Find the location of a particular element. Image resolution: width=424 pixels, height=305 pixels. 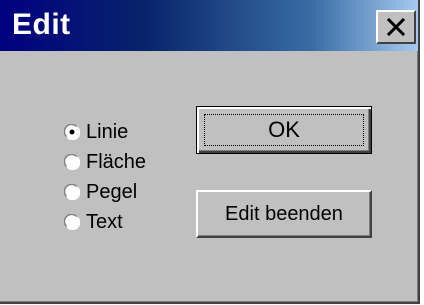

window-title: Edit is located at coordinates (41, 24).